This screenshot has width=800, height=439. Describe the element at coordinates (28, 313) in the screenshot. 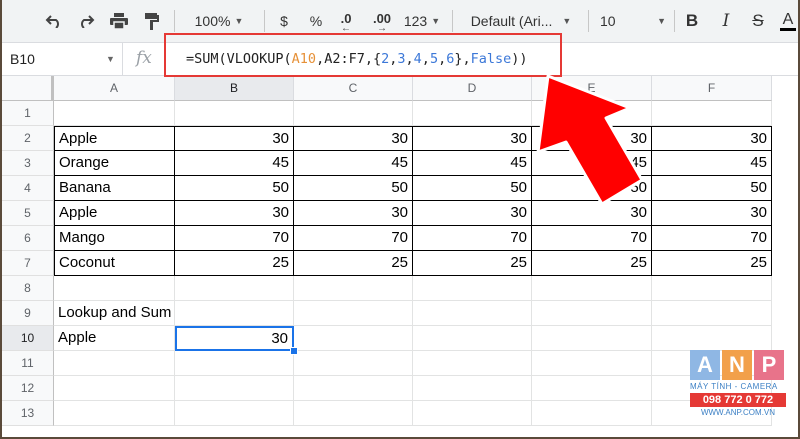

I see `row-header-9: 9` at that location.